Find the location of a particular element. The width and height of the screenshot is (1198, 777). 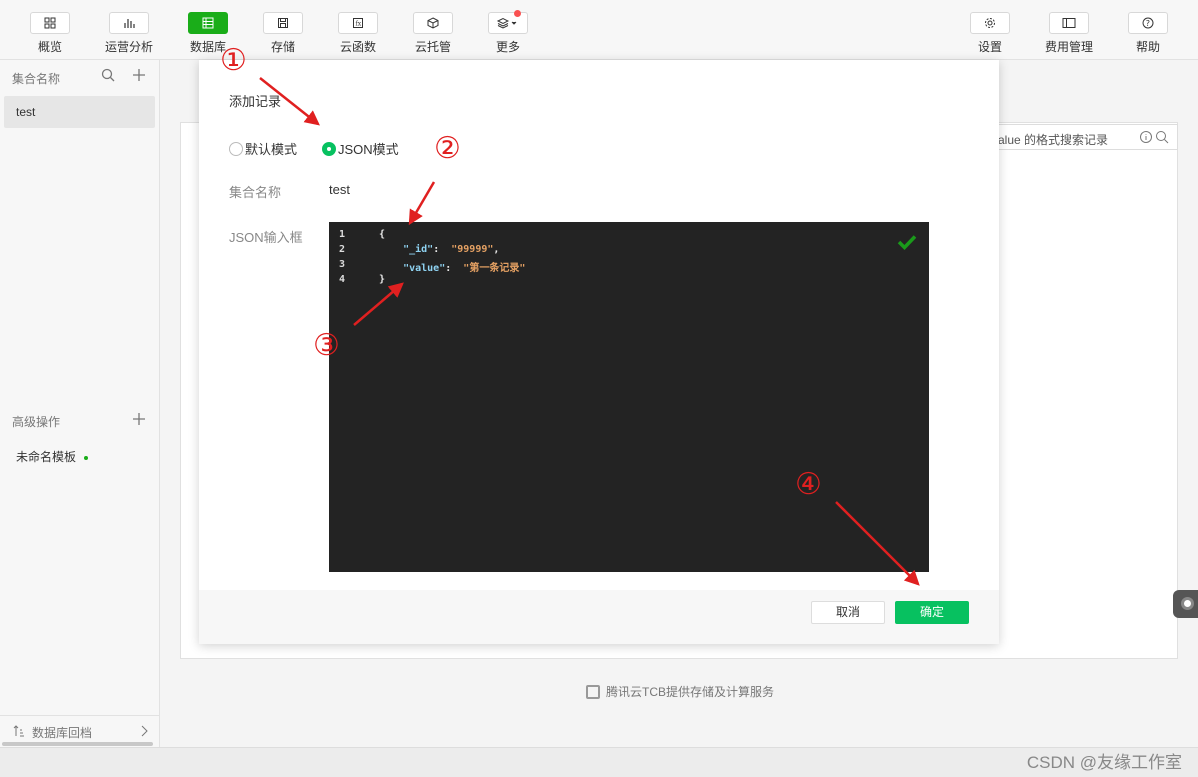

toolbar-item-label: 存储 is located at coordinates (282, 47).